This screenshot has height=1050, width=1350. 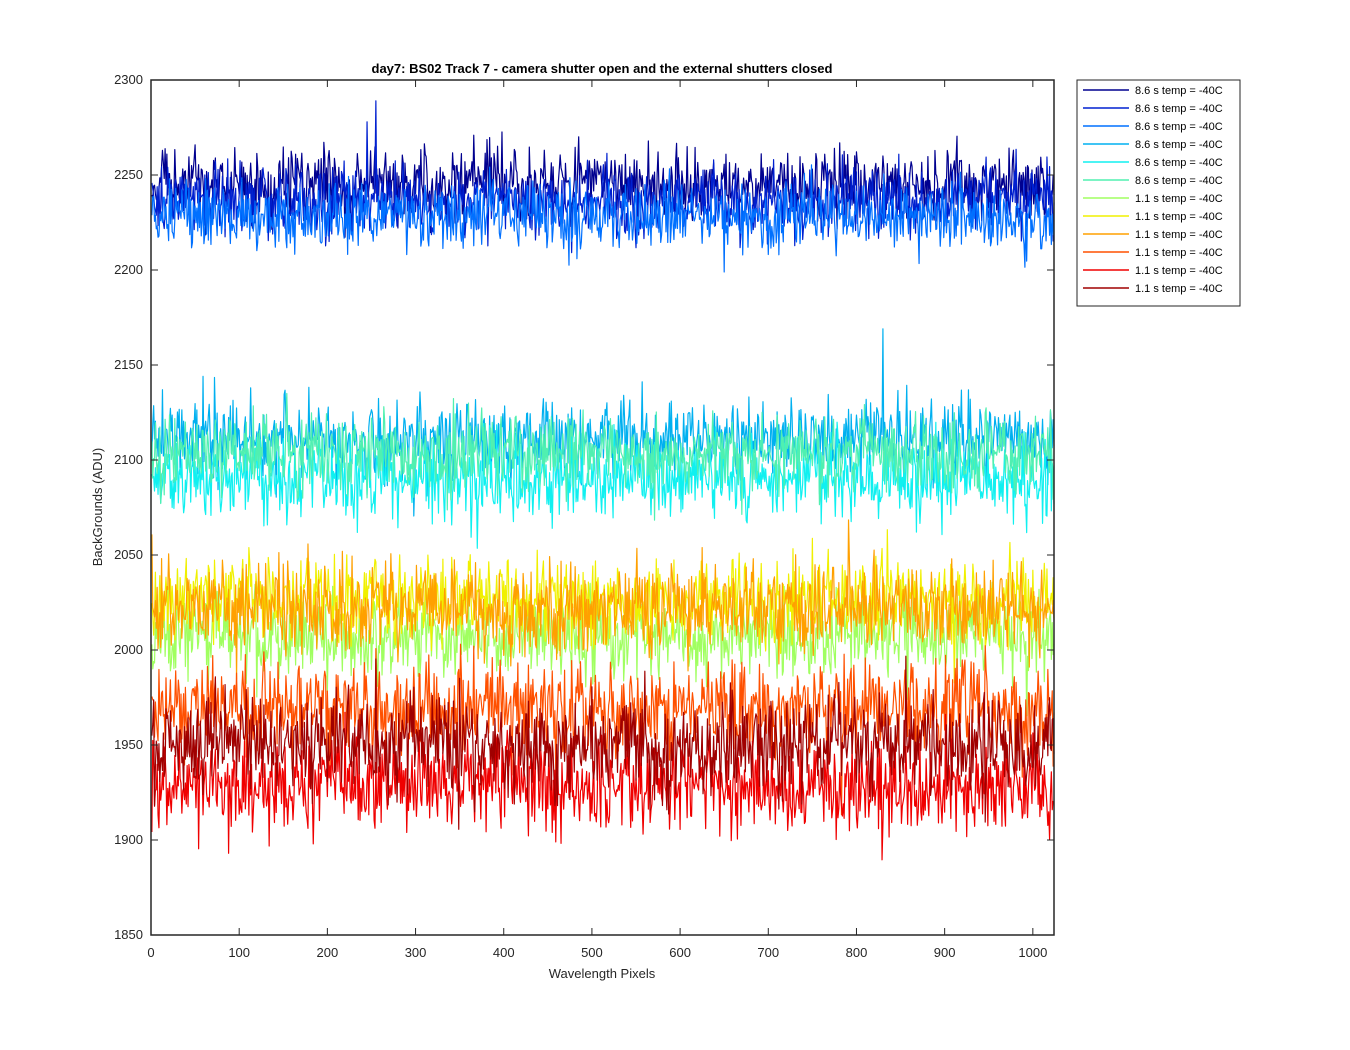 What do you see at coordinates (945, 952) in the screenshot?
I see `x-tick-label: 900` at bounding box center [945, 952].